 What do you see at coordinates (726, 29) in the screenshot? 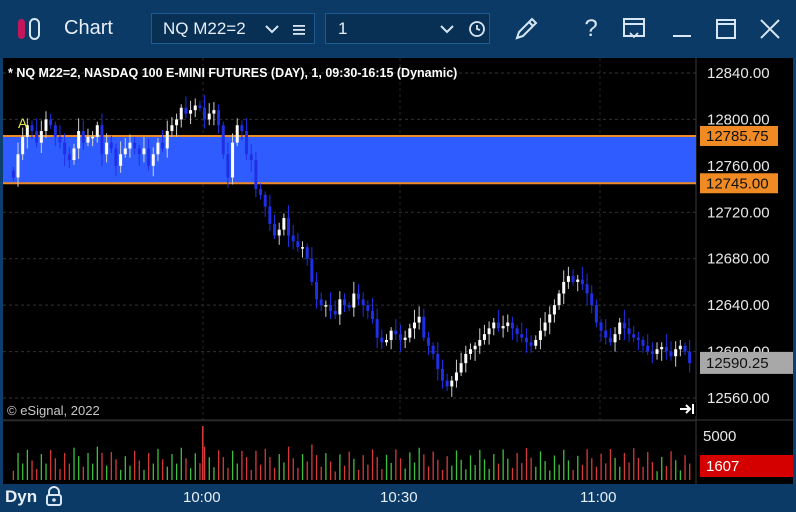
I see `maximize-icon` at bounding box center [726, 29].